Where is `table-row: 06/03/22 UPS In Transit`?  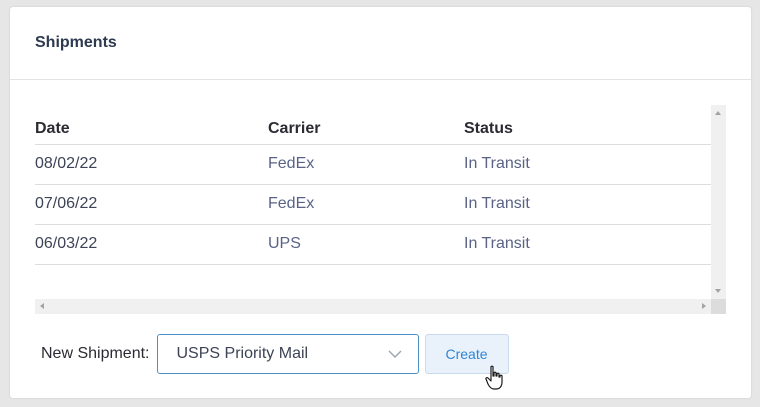
table-row: 06/03/22 UPS In Transit is located at coordinates (373, 244).